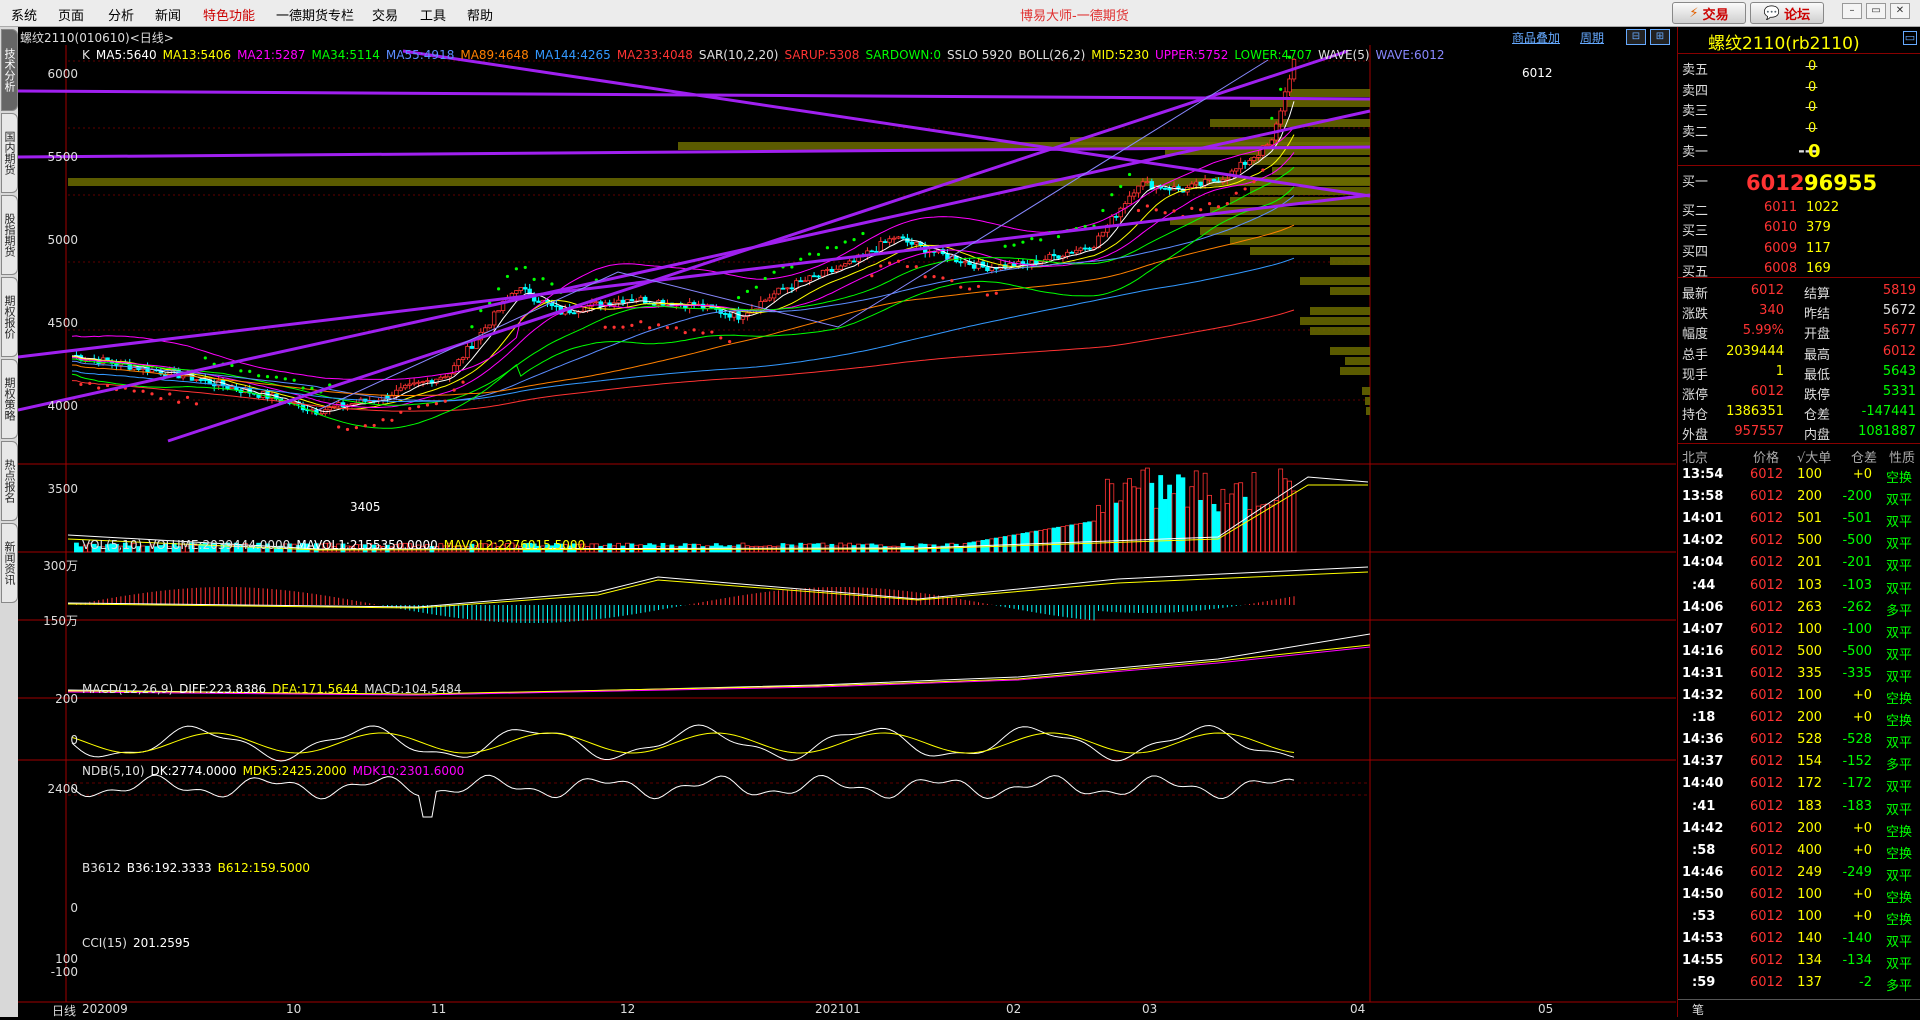  What do you see at coordinates (433, 14) in the screenshot?
I see `menu-tools: 工具` at bounding box center [433, 14].